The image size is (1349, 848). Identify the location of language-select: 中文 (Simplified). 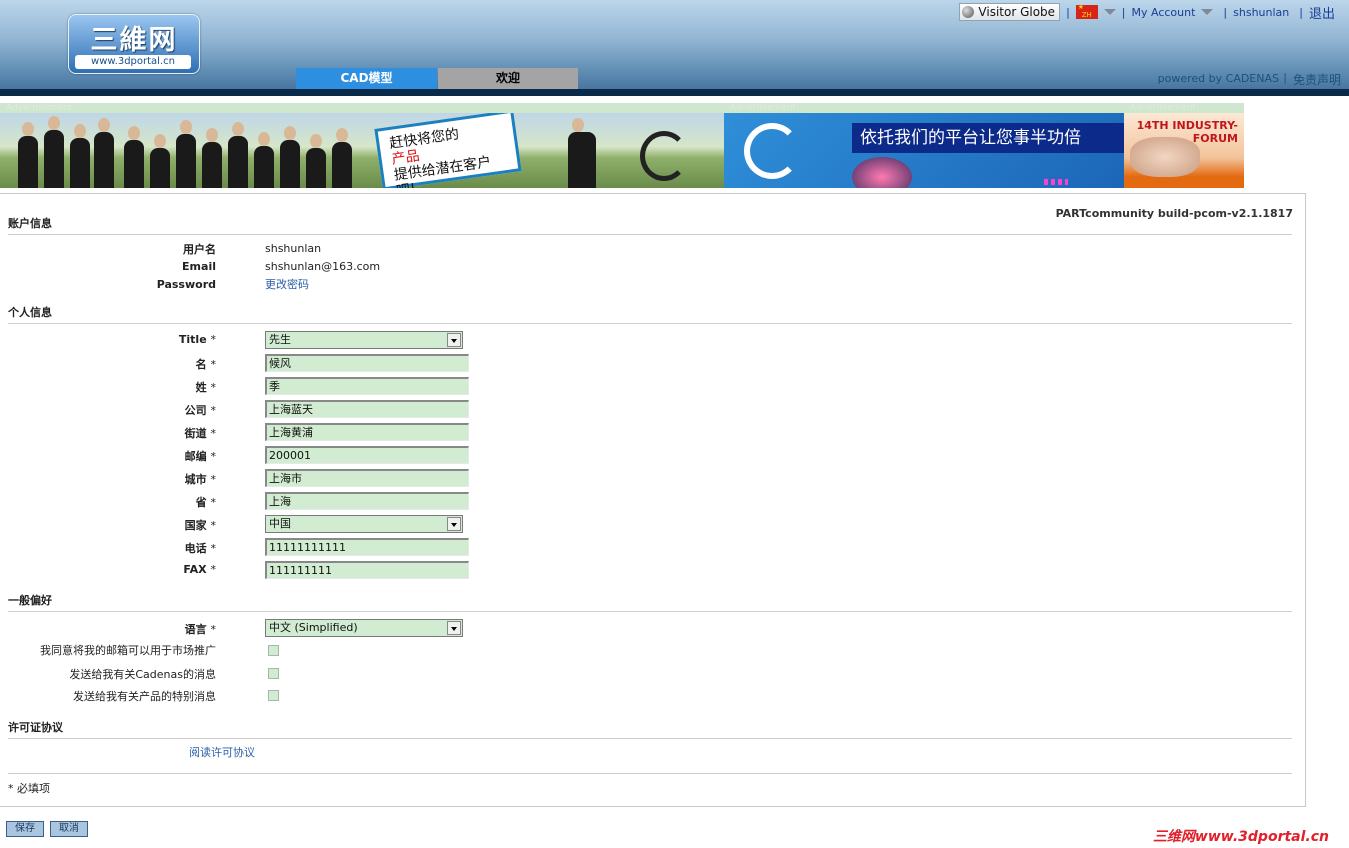
(364, 628).